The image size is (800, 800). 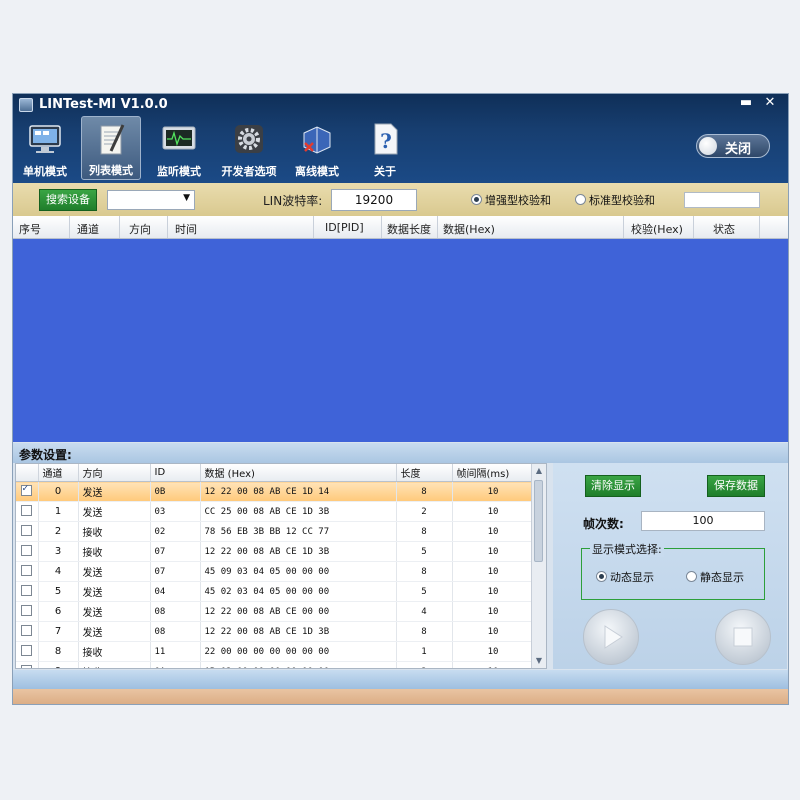 What do you see at coordinates (733, 146) in the screenshot?
I see `close-toggle: 关闭` at bounding box center [733, 146].